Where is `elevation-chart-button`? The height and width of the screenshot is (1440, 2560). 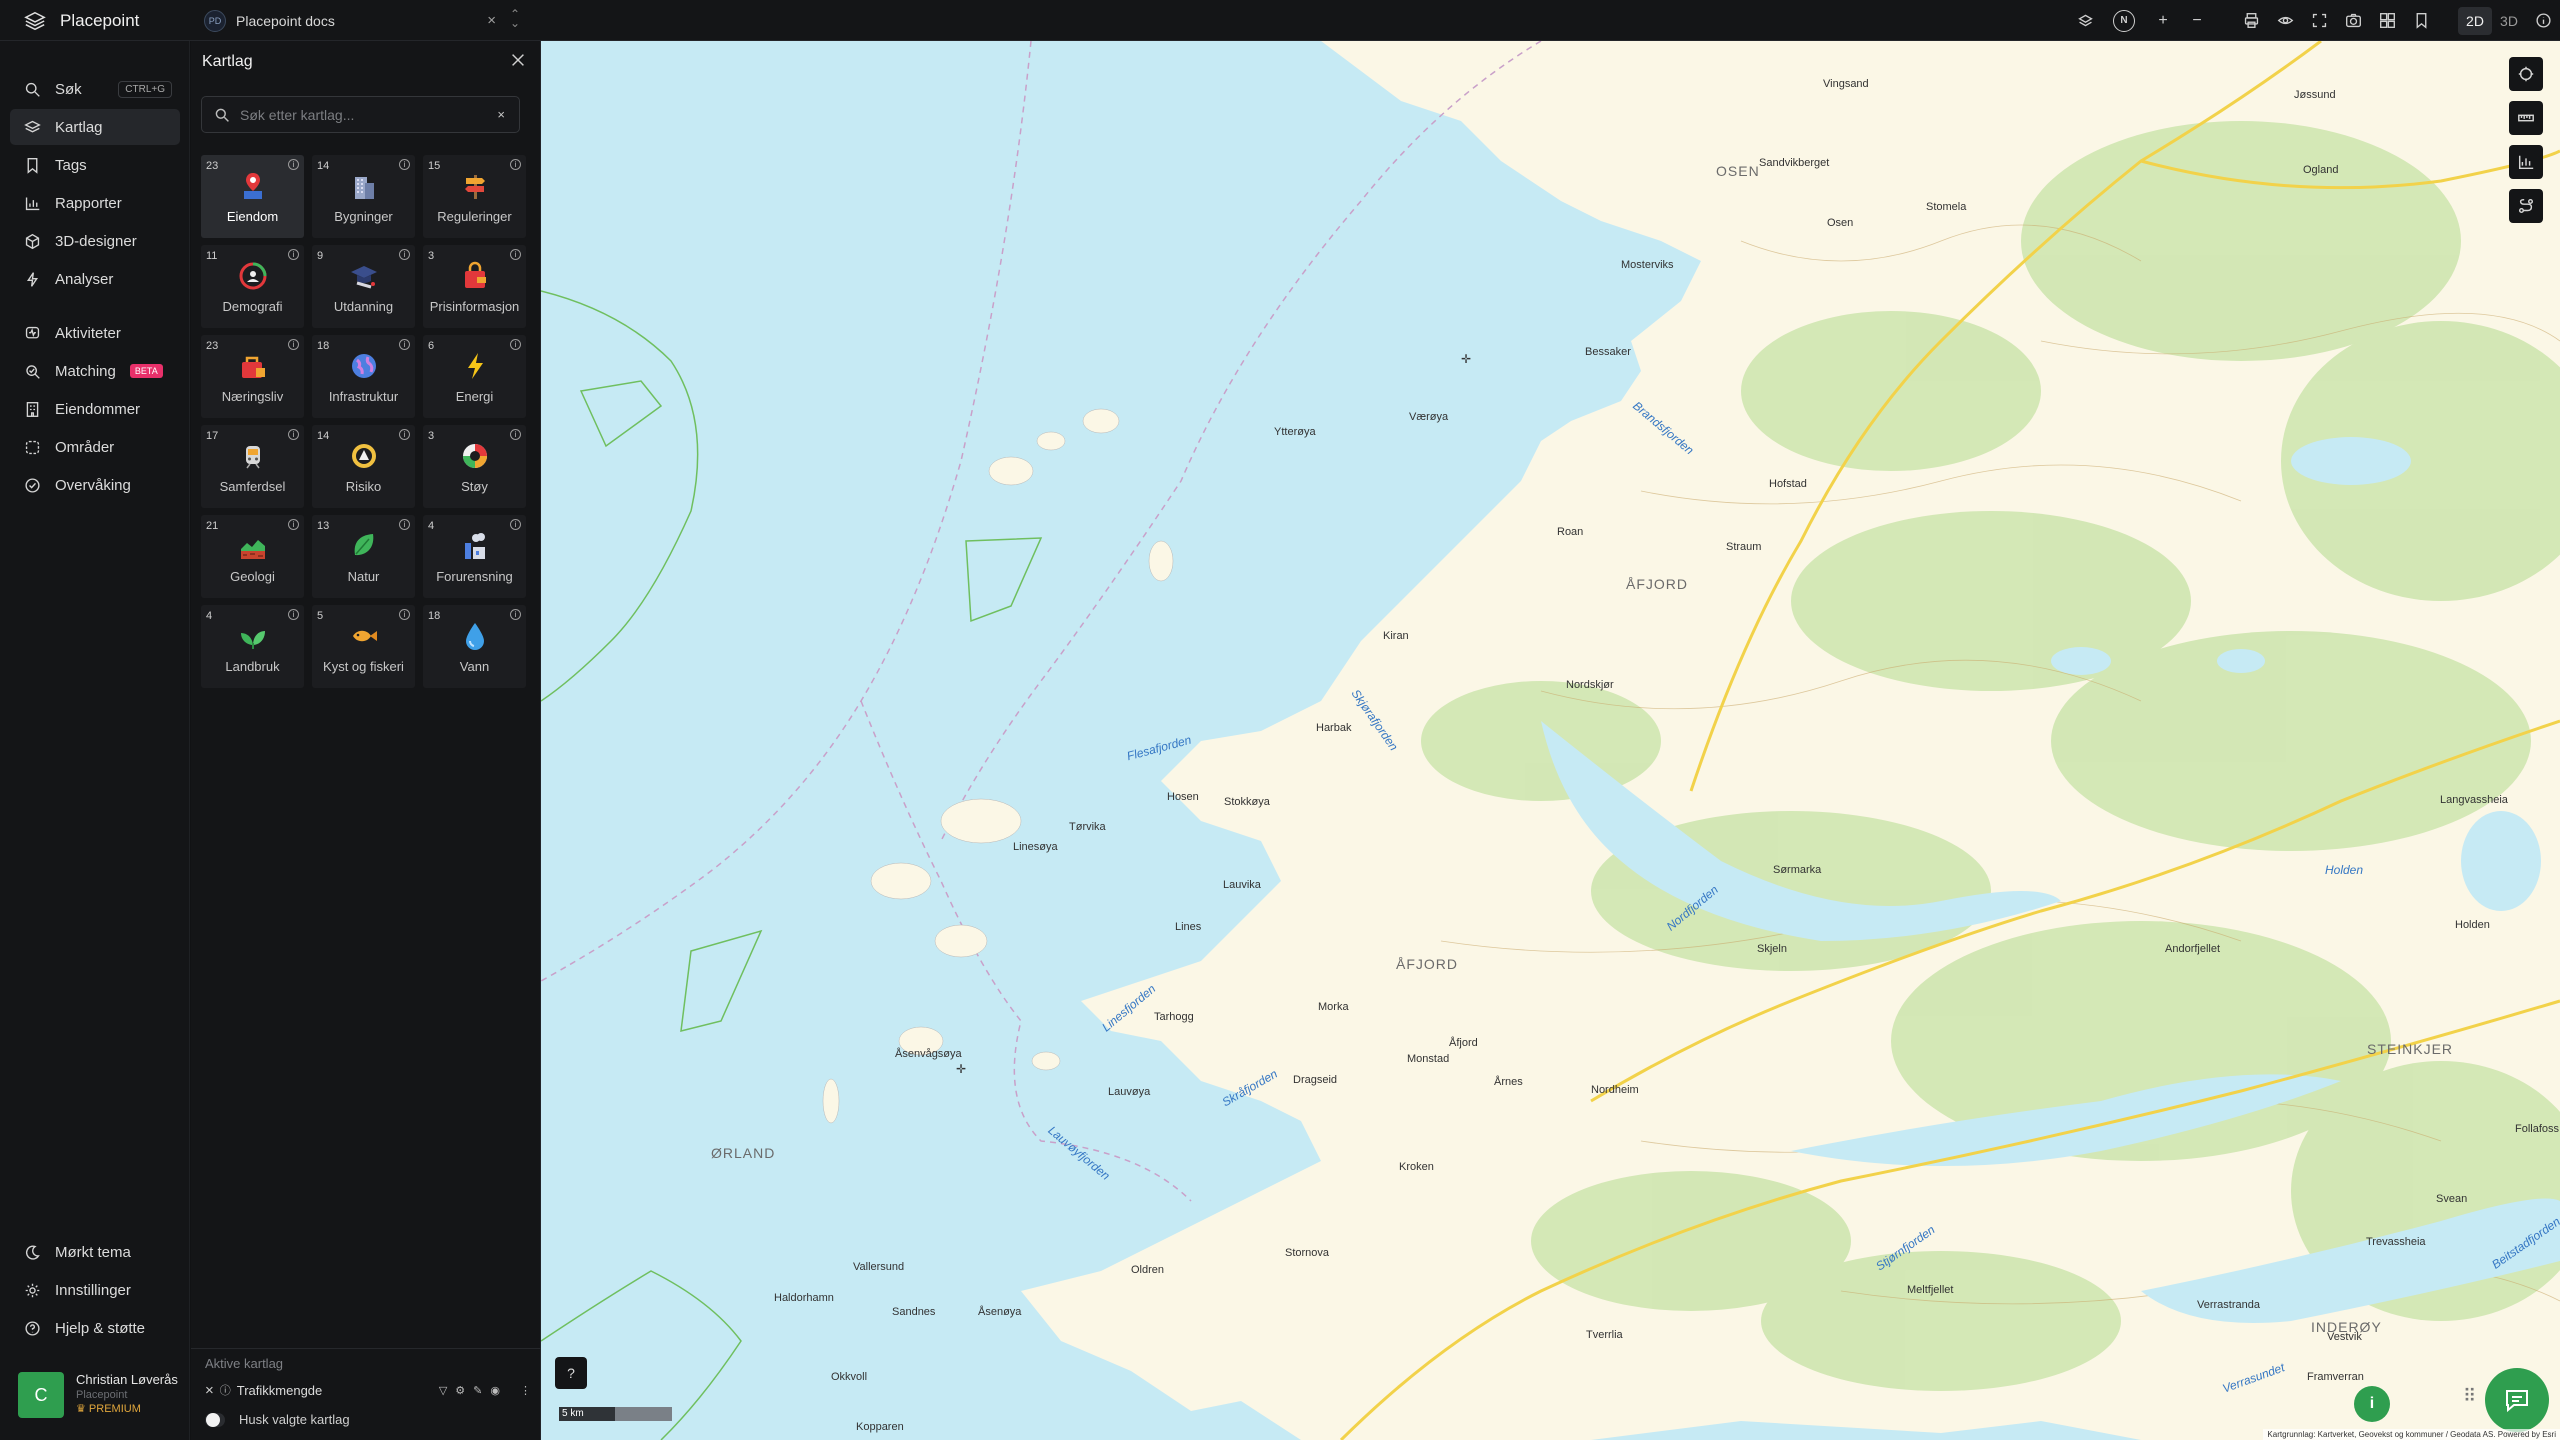 elevation-chart-button is located at coordinates (2526, 162).